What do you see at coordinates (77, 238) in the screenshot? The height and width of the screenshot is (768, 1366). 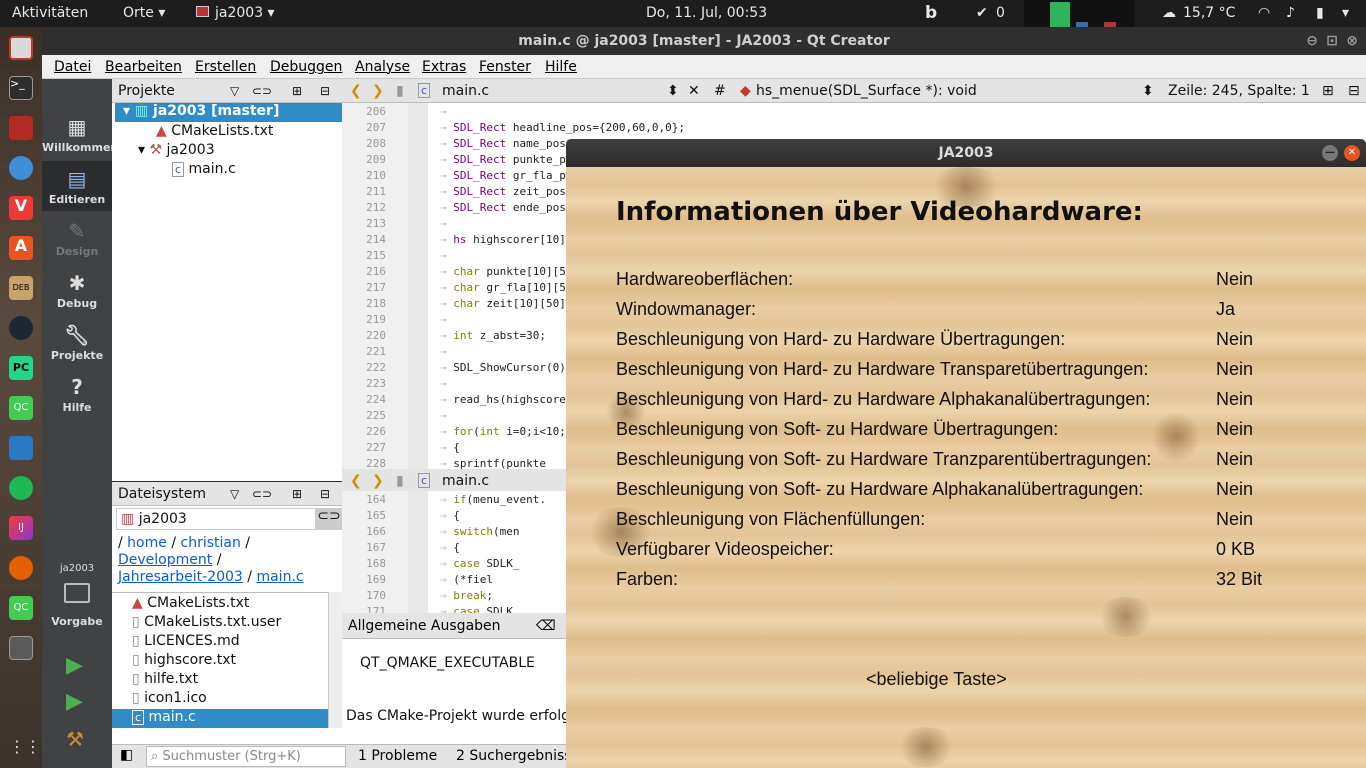 I see `mode-design: ✎ Design` at bounding box center [77, 238].